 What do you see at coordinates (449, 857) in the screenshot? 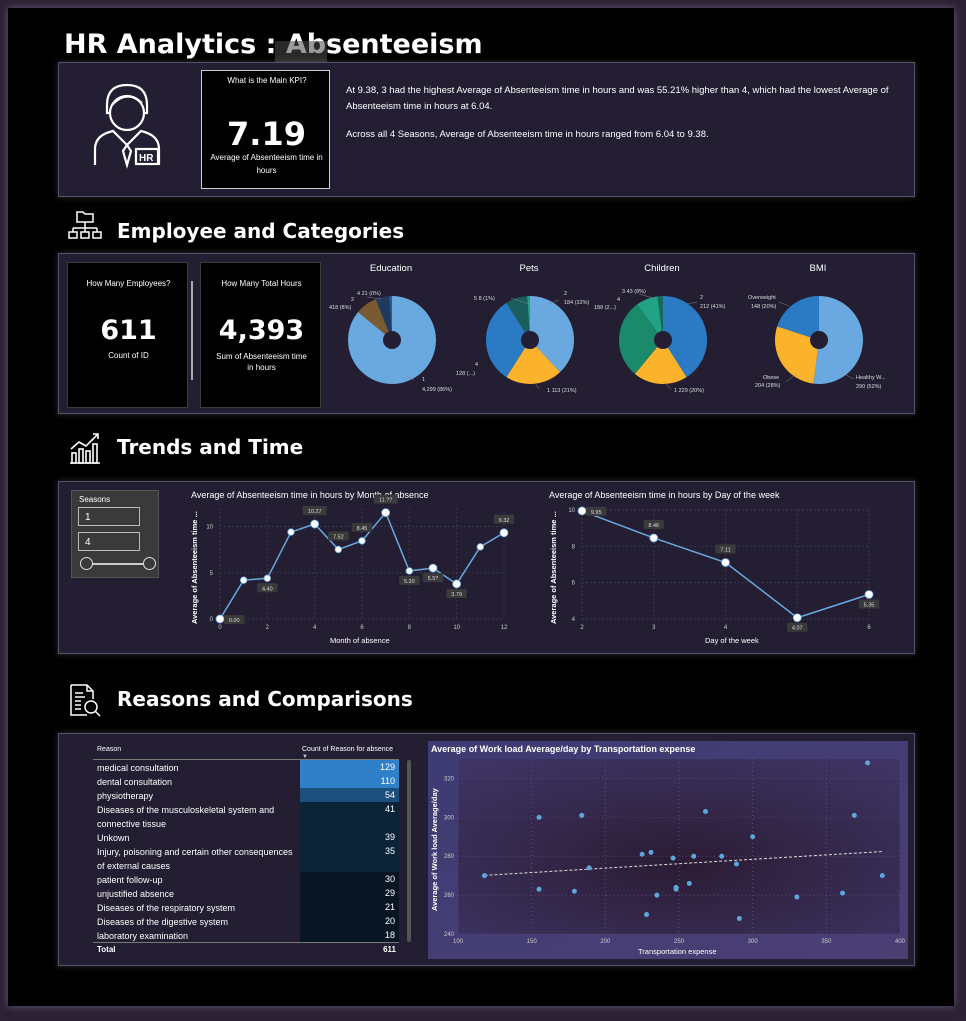
I see `scatter-ytick: 280` at bounding box center [449, 857].